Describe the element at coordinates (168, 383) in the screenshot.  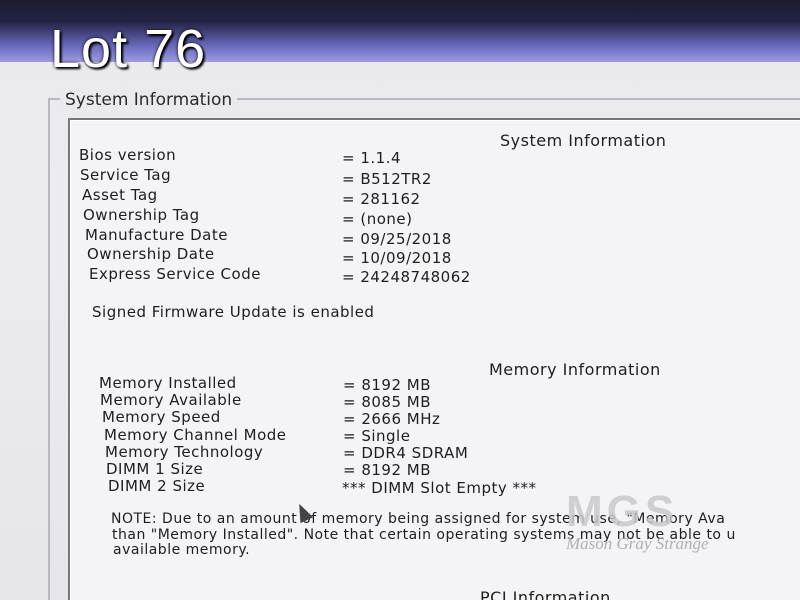
I see `memory-label: Memory Installed` at that location.